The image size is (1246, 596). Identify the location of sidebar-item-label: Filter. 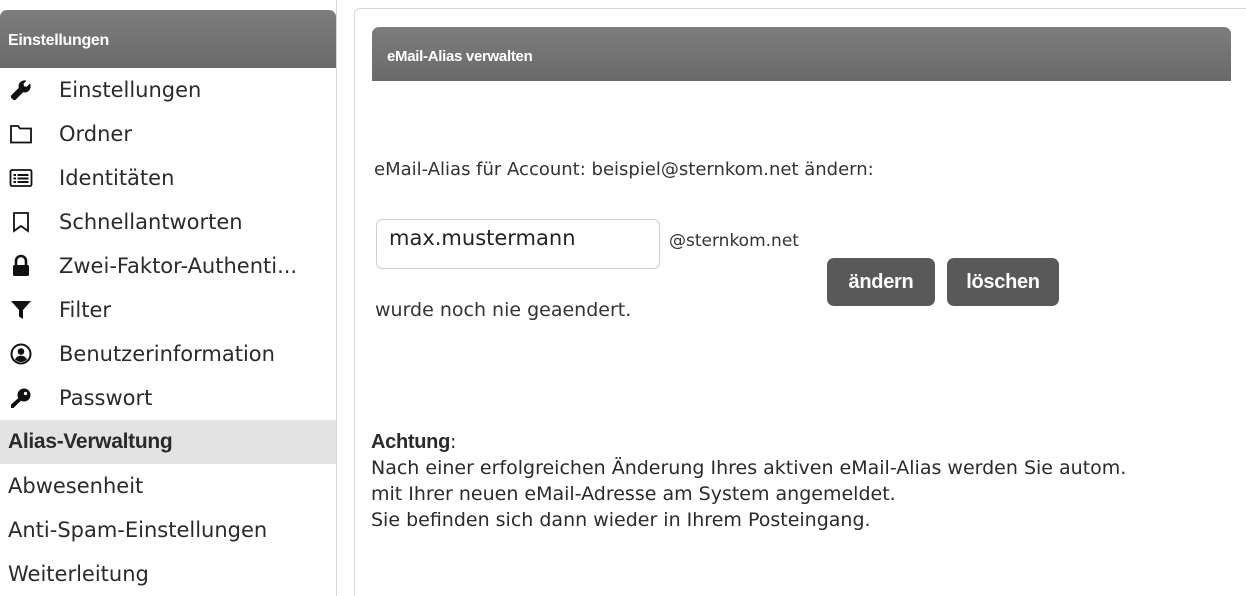
(85, 310).